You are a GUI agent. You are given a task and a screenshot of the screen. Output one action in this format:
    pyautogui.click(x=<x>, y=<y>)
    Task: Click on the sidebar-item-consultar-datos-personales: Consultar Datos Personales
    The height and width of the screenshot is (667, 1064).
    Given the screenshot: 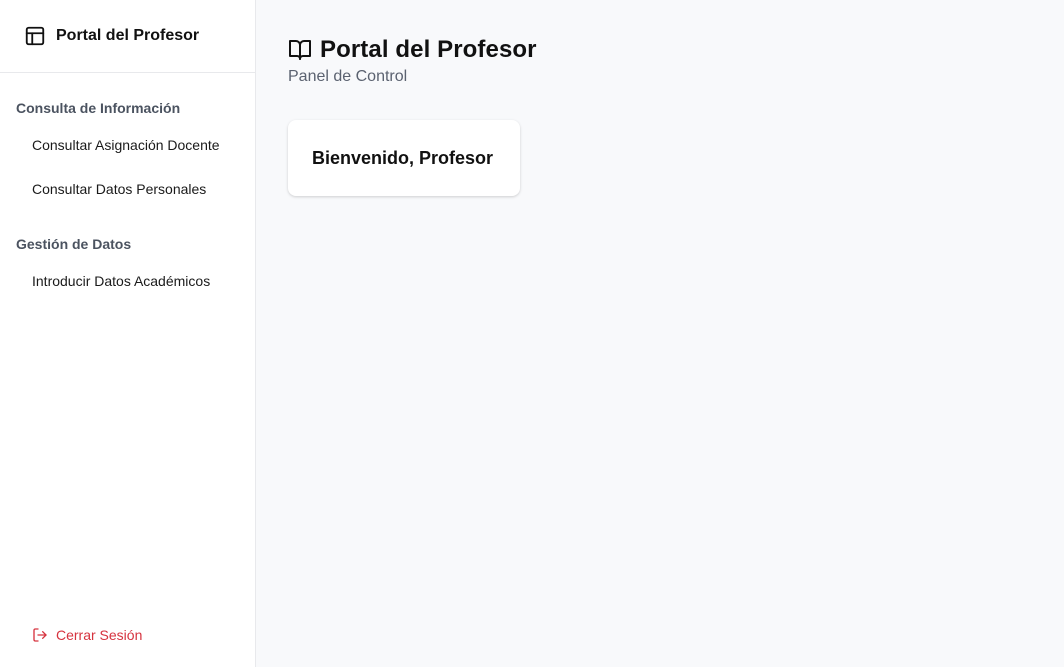 What is the action you would take?
    pyautogui.click(x=127, y=200)
    